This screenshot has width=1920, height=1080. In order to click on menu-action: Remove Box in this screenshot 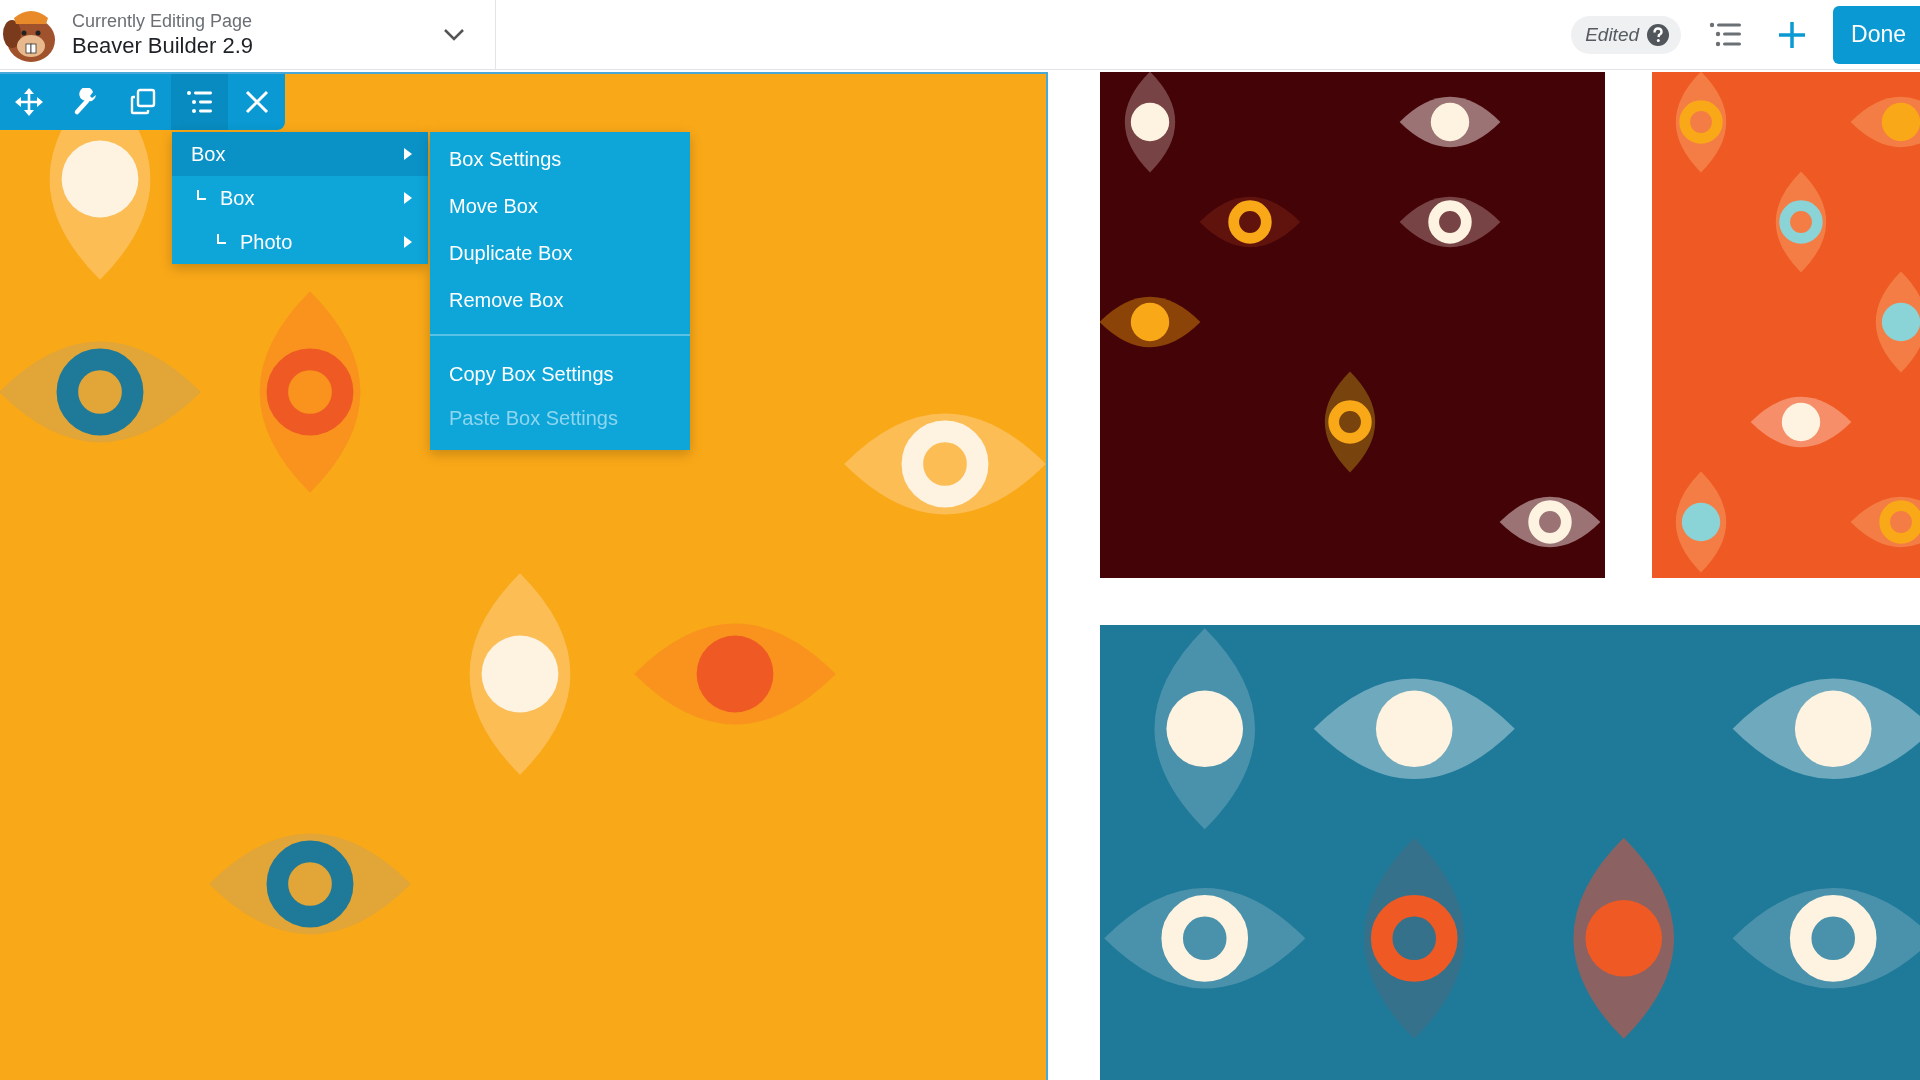, I will do `click(560, 300)`.